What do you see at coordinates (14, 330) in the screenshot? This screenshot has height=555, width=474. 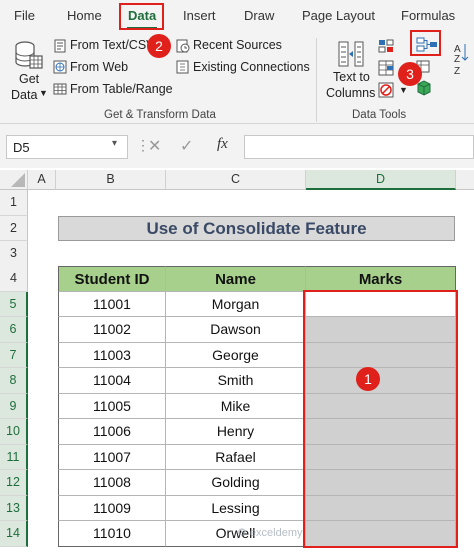 I see `row-header-6: 6` at bounding box center [14, 330].